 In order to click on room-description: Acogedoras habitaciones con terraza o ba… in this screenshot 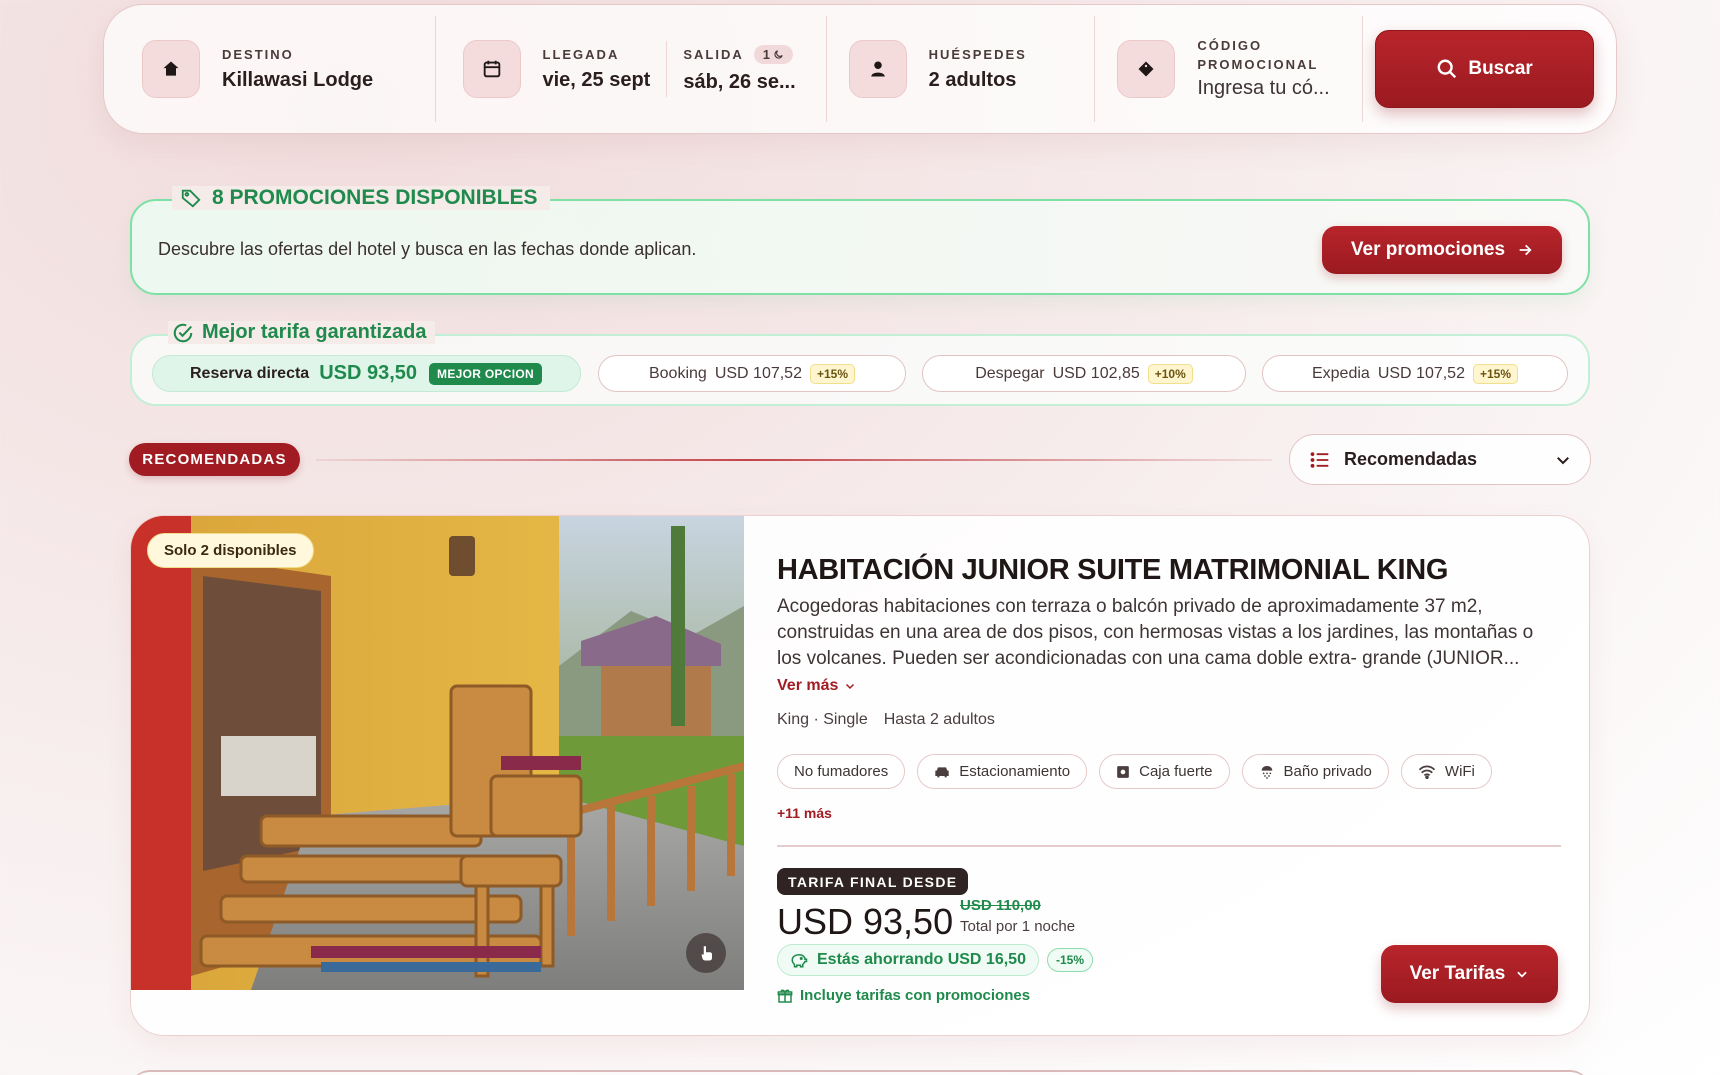, I will do `click(1155, 632)`.